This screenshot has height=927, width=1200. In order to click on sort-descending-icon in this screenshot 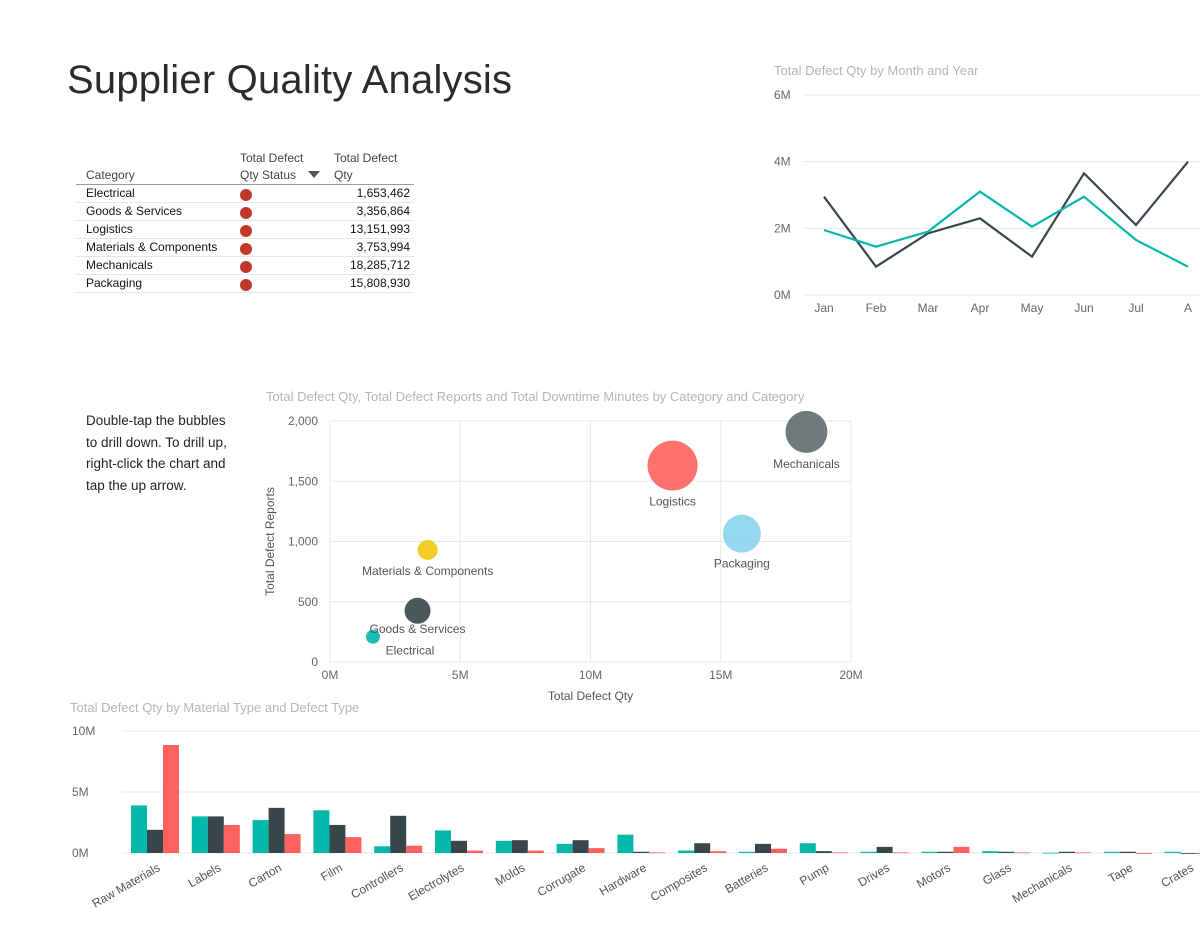, I will do `click(314, 174)`.